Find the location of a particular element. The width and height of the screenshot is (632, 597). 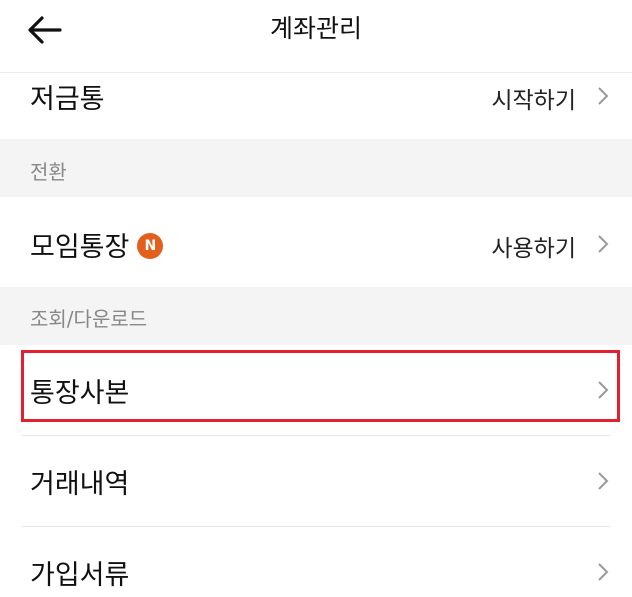

group-account-action: 사용하기 is located at coordinates (533, 249).